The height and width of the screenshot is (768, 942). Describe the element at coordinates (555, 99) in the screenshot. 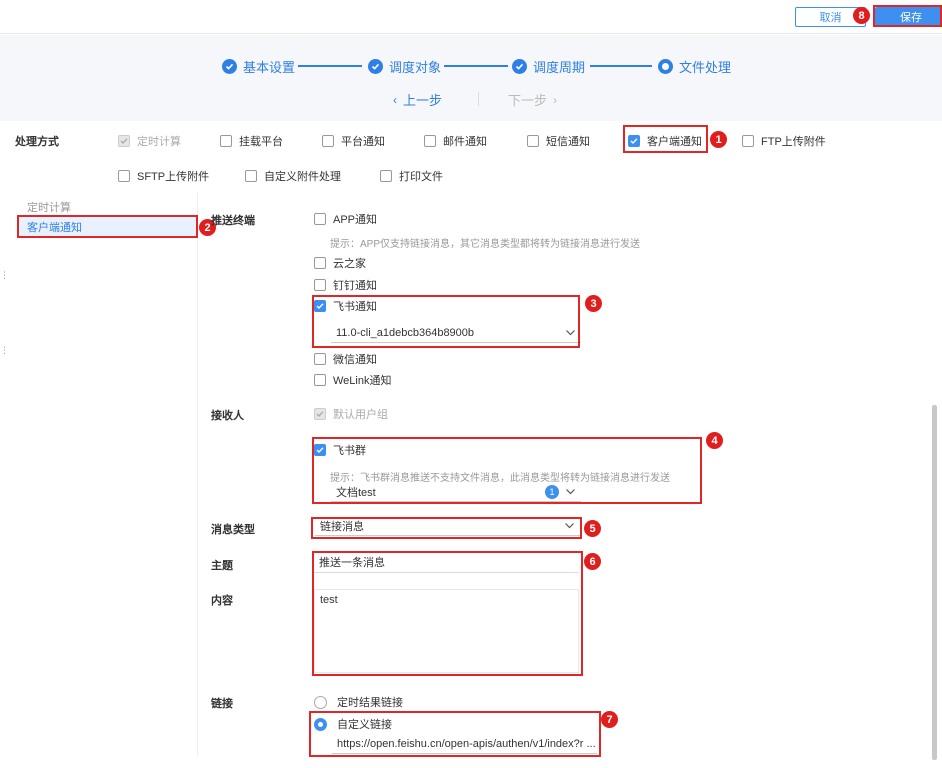

I see `chevron-right-icon: ›` at that location.